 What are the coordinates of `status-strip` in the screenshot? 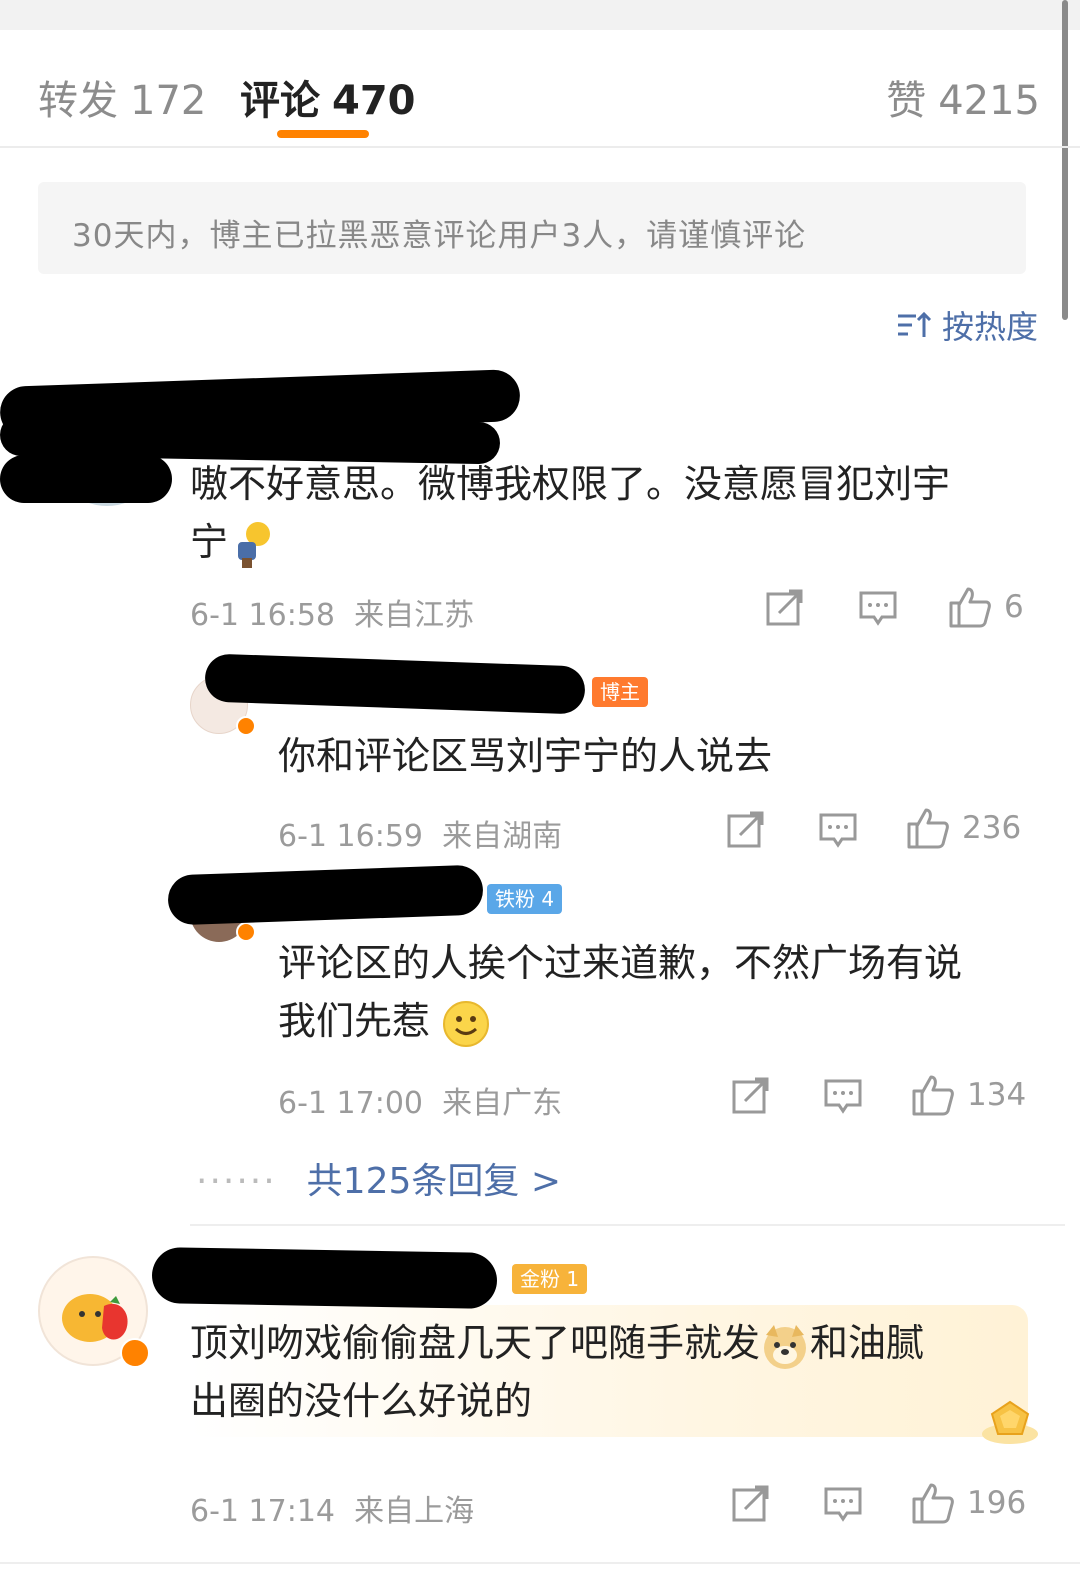 It's located at (540, 15).